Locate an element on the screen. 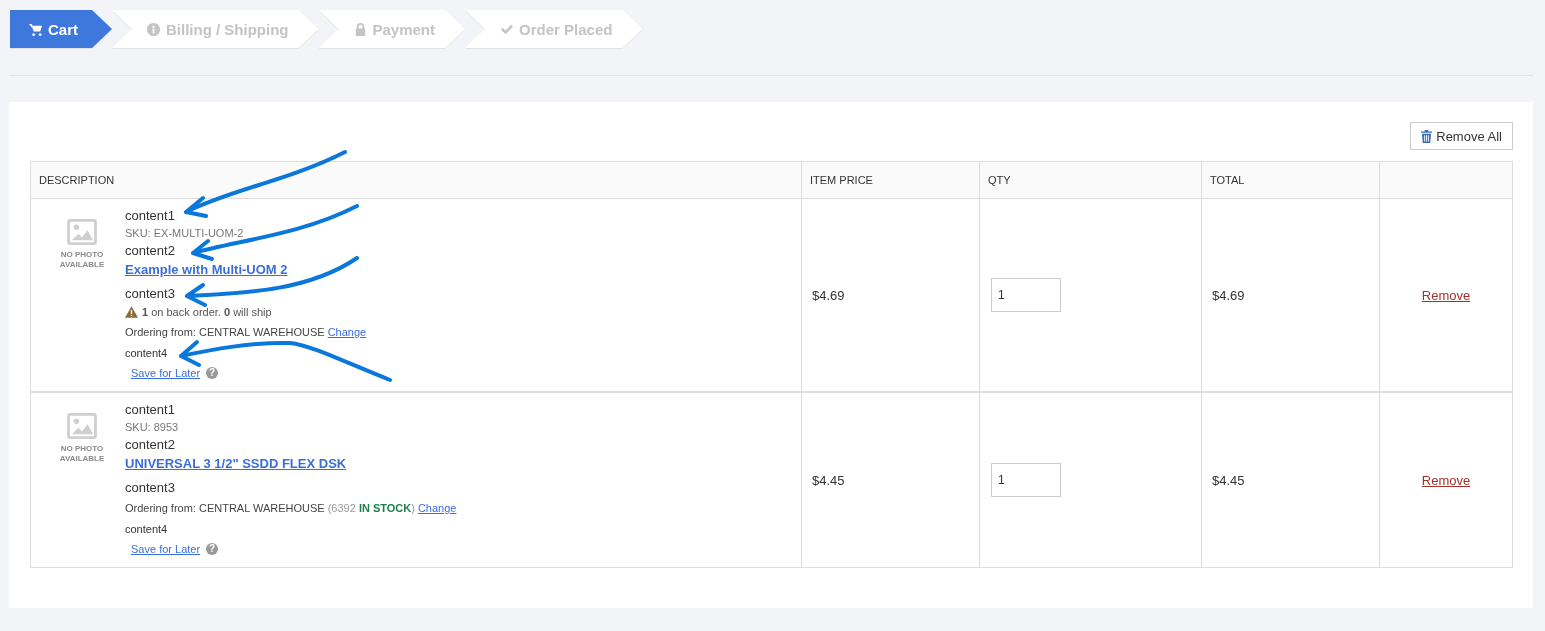 The height and width of the screenshot is (631, 1545). remove-all-button: Remove All is located at coordinates (1461, 136).